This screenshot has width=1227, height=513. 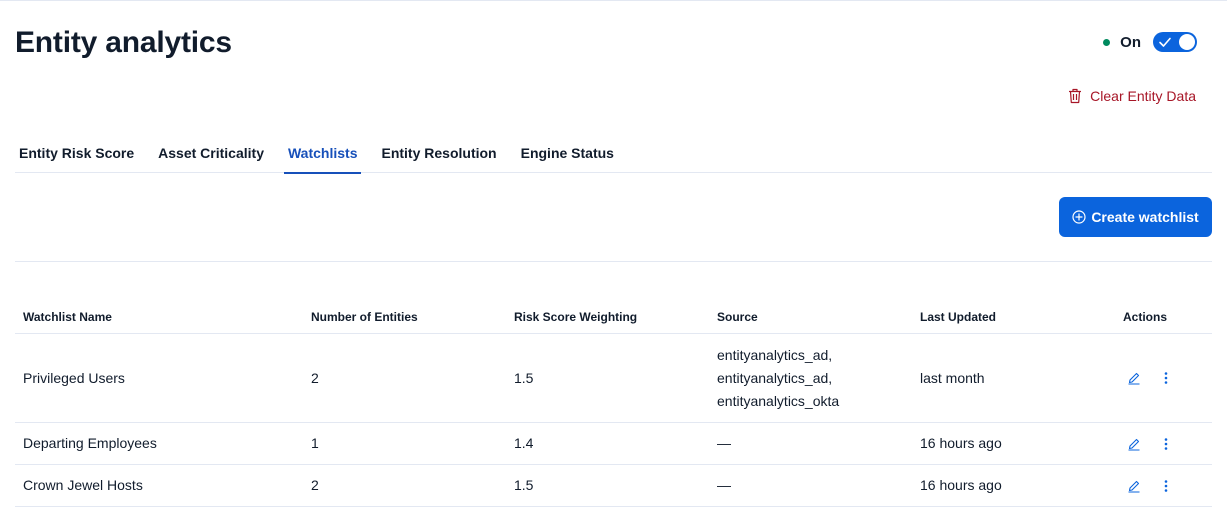 I want to click on entity-analytics-toggle, so click(x=1175, y=42).